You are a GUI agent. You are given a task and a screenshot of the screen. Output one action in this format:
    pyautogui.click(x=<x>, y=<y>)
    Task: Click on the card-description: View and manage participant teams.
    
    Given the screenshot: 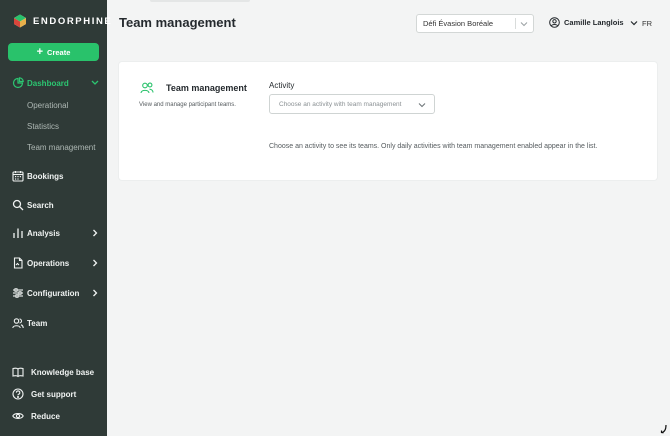 What is the action you would take?
    pyautogui.click(x=187, y=105)
    